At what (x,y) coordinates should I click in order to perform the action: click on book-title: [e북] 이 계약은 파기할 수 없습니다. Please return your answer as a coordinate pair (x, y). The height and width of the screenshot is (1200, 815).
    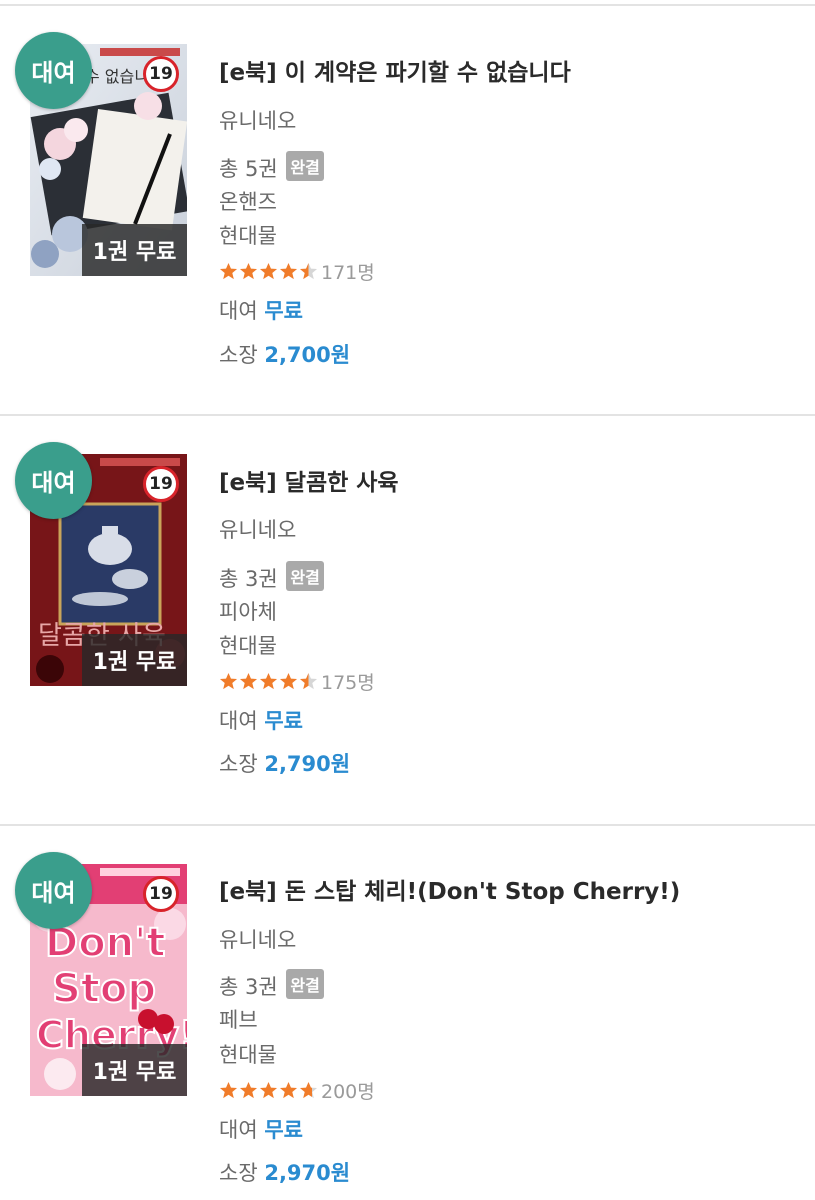
    Looking at the image, I should click on (395, 70).